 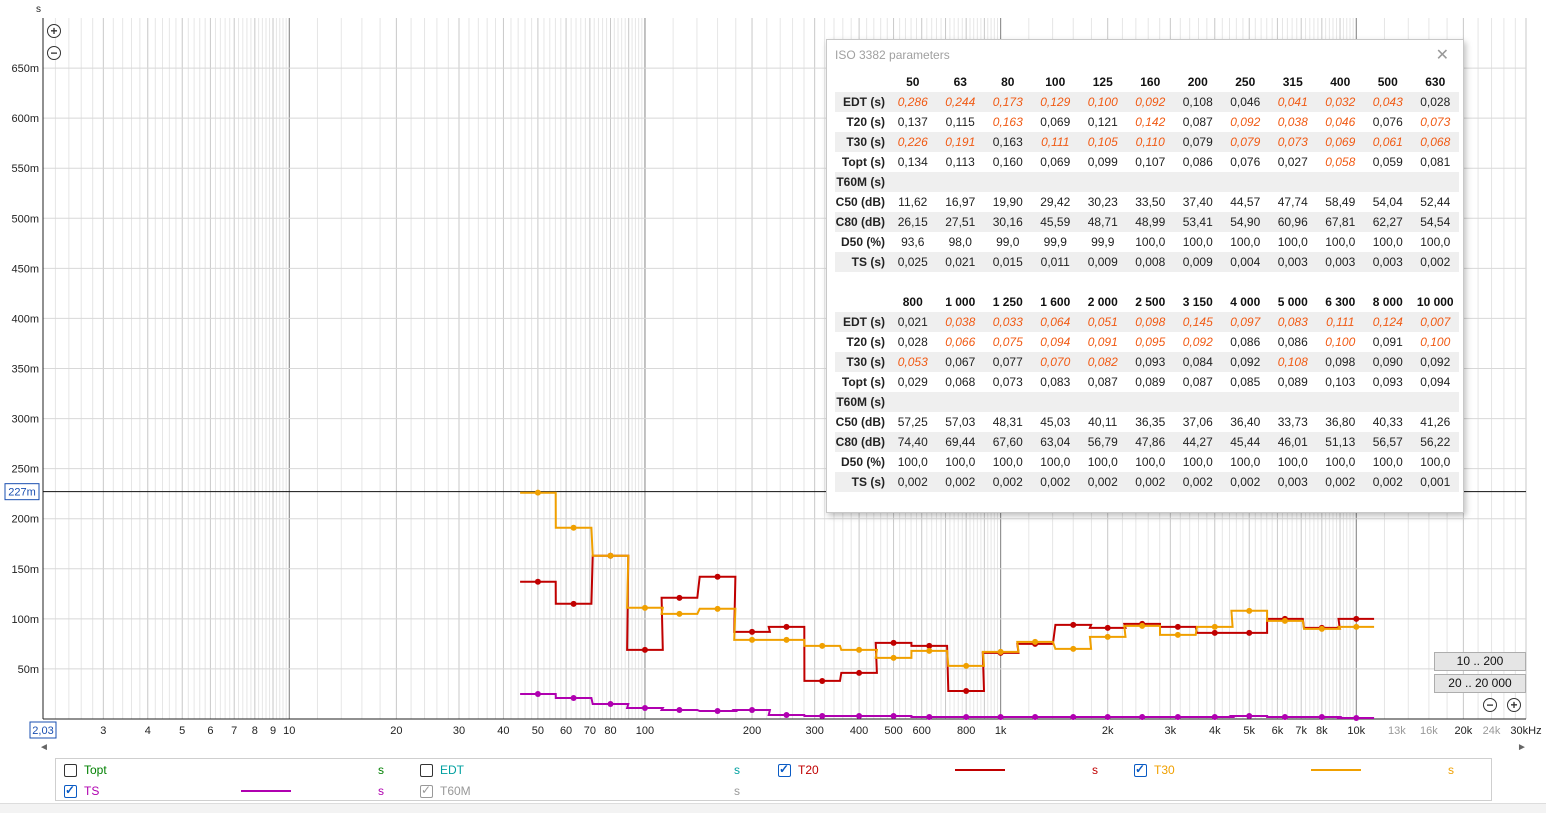 I want to click on close-icon: ✕, so click(x=1442, y=55).